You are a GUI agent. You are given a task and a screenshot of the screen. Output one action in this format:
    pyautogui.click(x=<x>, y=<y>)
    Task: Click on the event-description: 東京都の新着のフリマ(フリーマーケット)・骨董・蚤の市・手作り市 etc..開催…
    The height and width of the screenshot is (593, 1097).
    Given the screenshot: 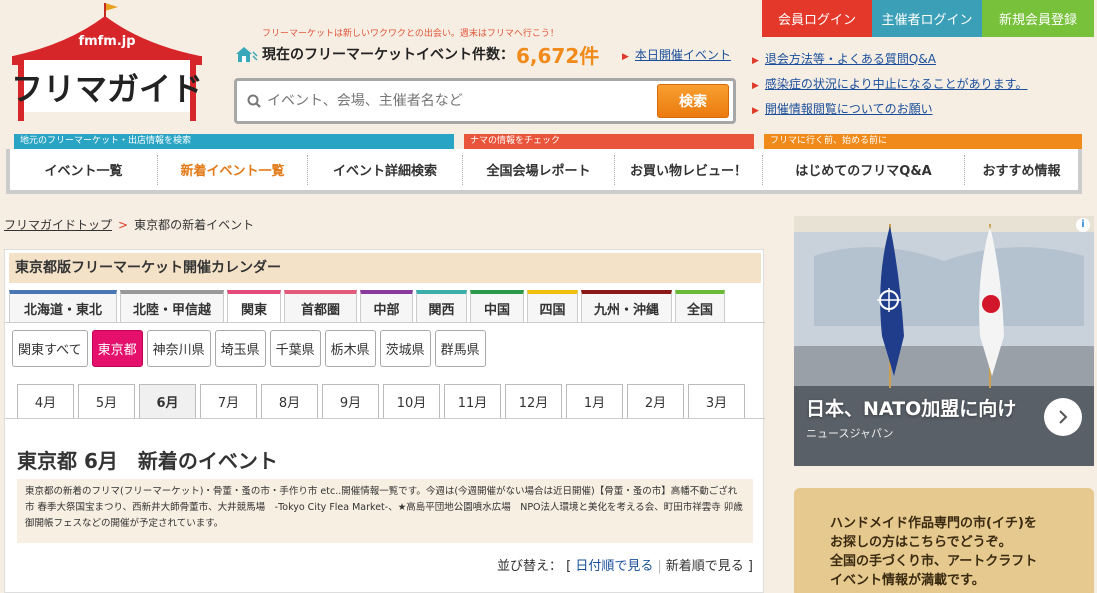 What is the action you would take?
    pyautogui.click(x=385, y=511)
    